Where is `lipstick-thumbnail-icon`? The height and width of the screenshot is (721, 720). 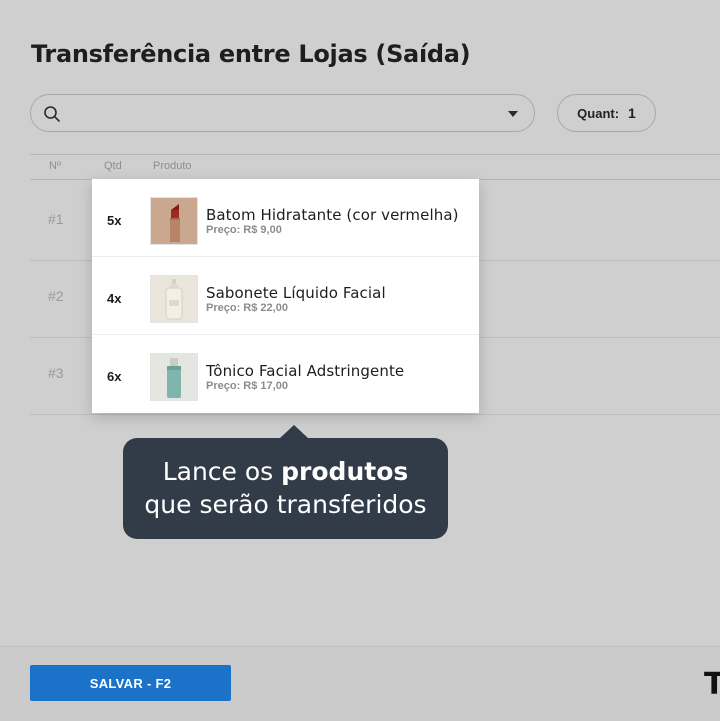 lipstick-thumbnail-icon is located at coordinates (174, 221).